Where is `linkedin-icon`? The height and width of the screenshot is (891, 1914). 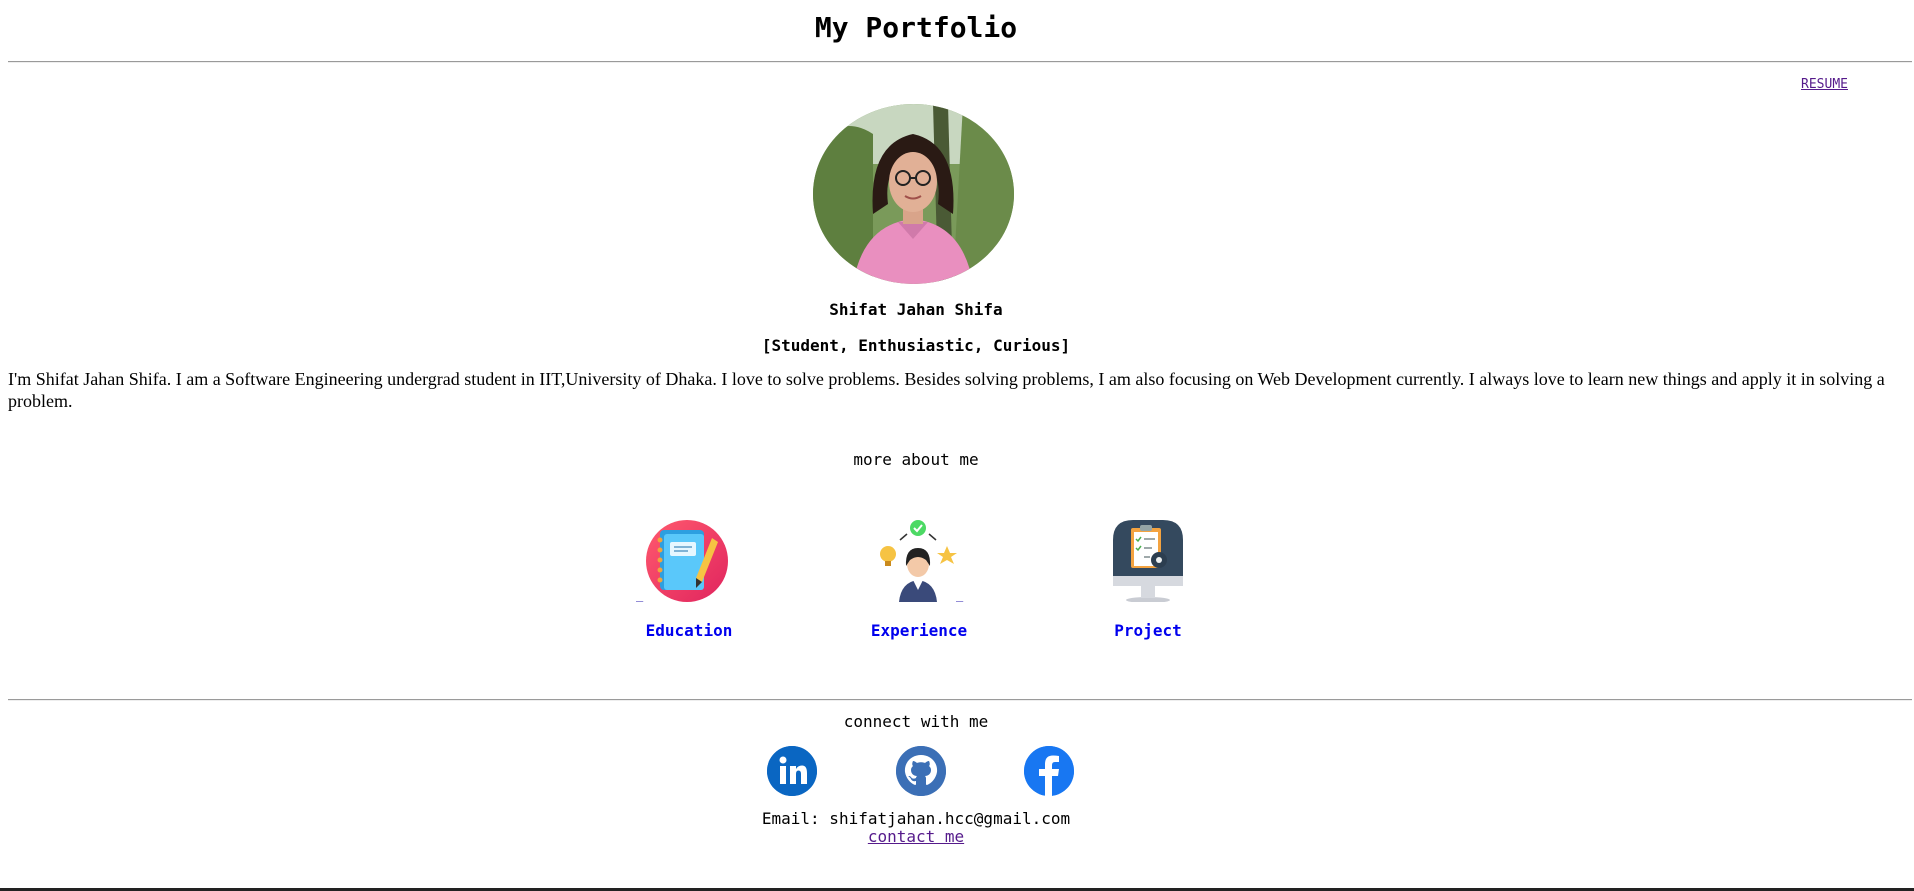 linkedin-icon is located at coordinates (792, 771).